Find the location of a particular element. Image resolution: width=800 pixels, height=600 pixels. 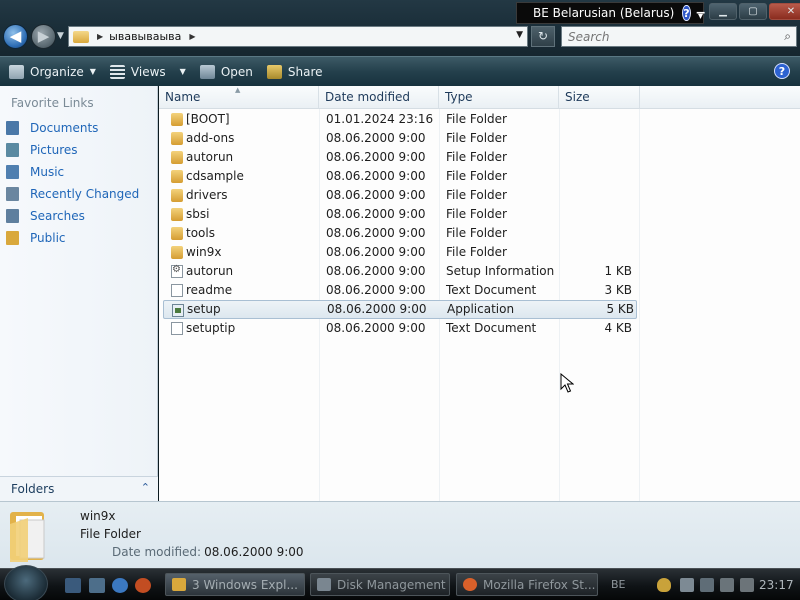

taskbar-button-disk-management: Disk Management is located at coordinates (380, 584).